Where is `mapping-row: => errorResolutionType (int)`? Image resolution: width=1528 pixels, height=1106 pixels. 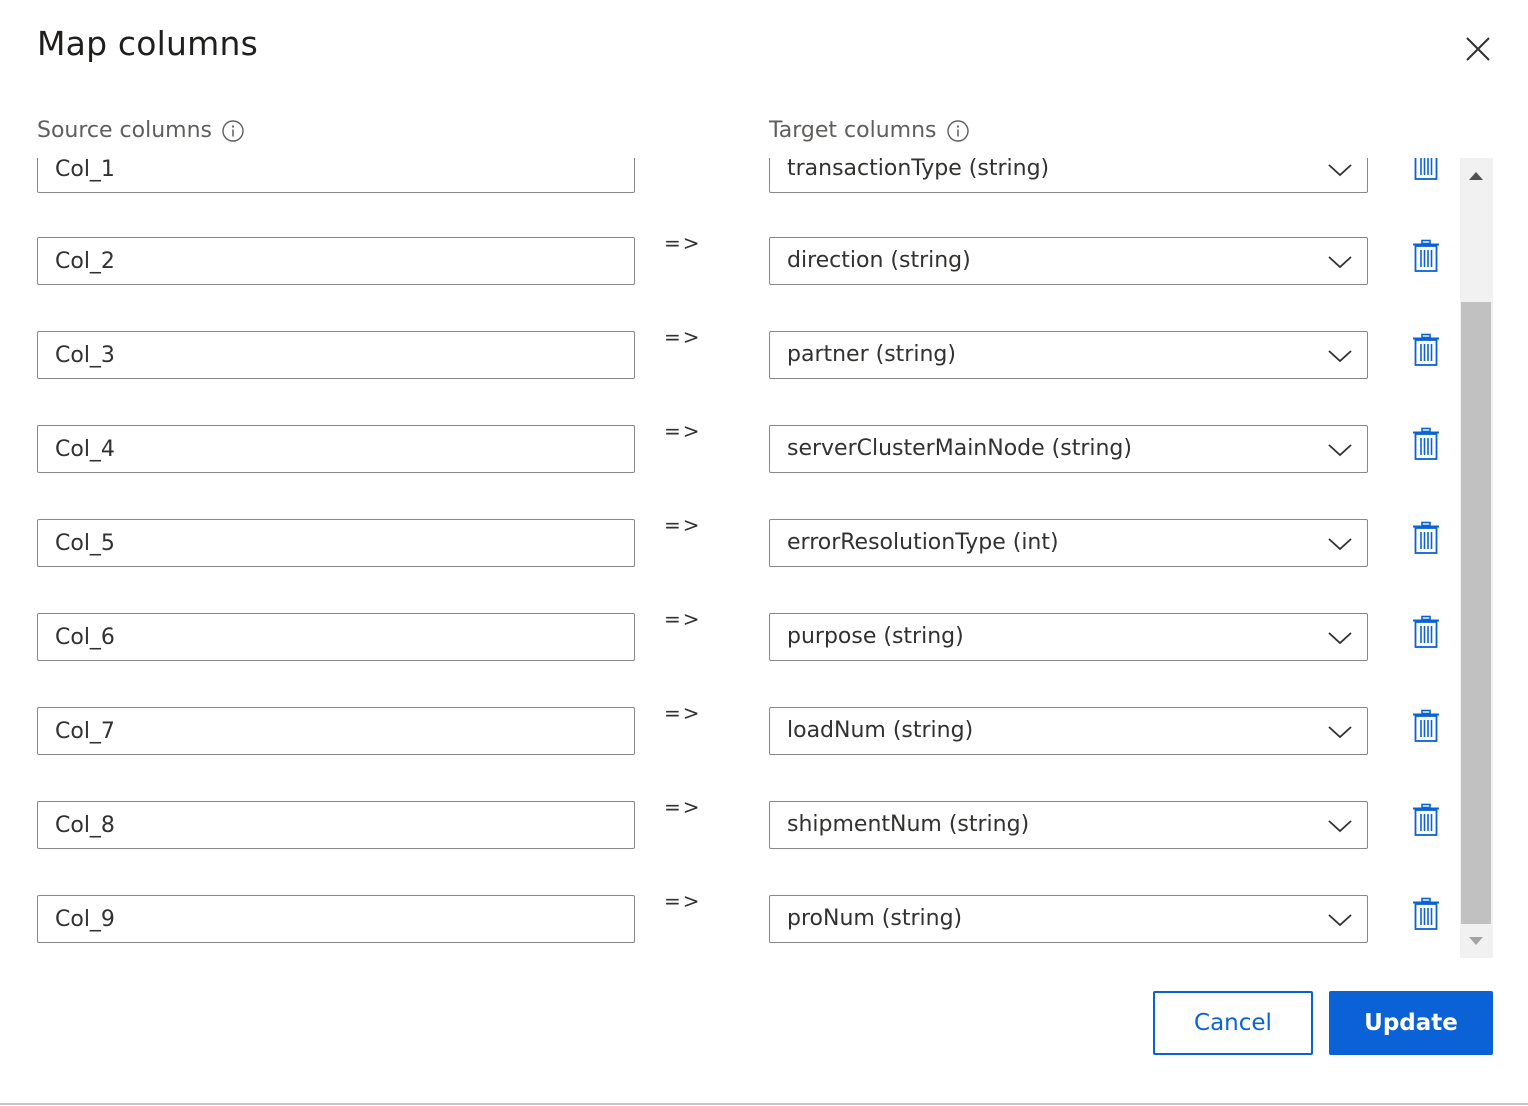 mapping-row: => errorResolutionType (int) is located at coordinates (730, 541).